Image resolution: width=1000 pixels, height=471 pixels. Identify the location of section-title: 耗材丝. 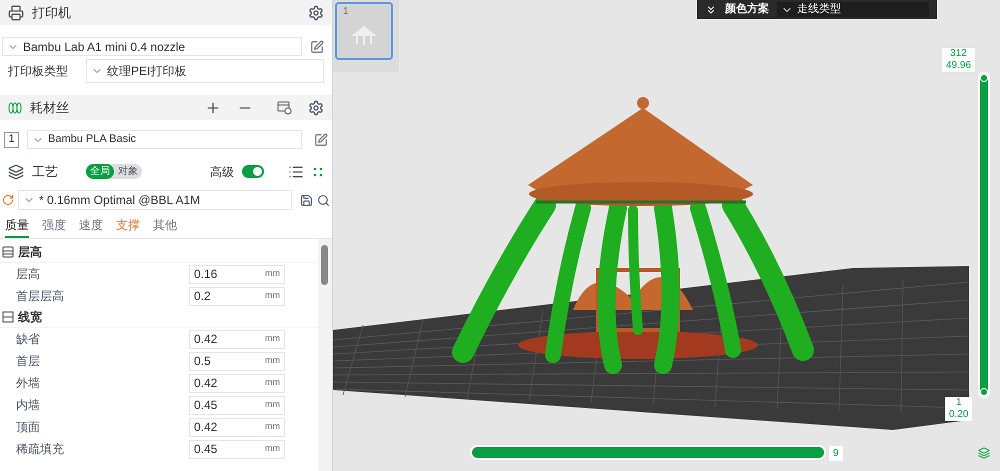
(49, 107).